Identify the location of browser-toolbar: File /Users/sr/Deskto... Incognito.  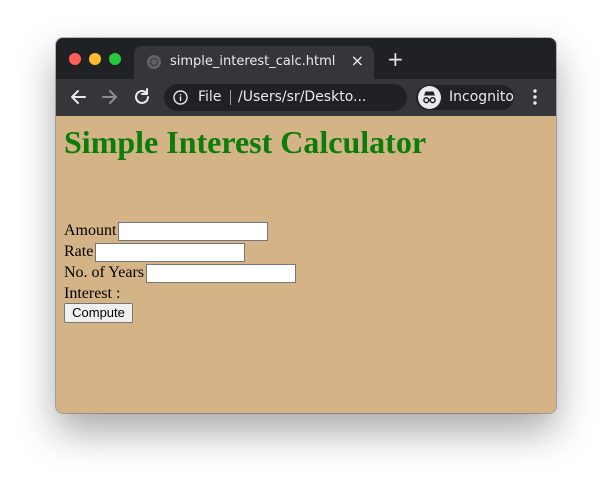
(306, 97).